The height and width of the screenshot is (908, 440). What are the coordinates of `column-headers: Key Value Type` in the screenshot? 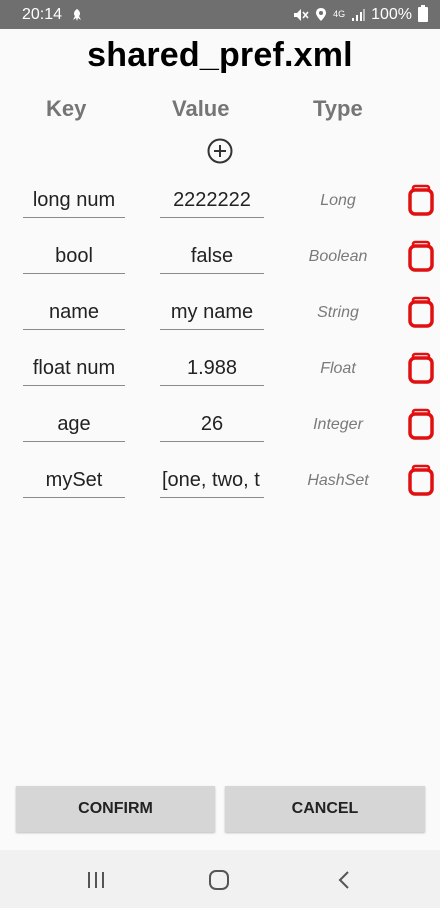 It's located at (220, 109).